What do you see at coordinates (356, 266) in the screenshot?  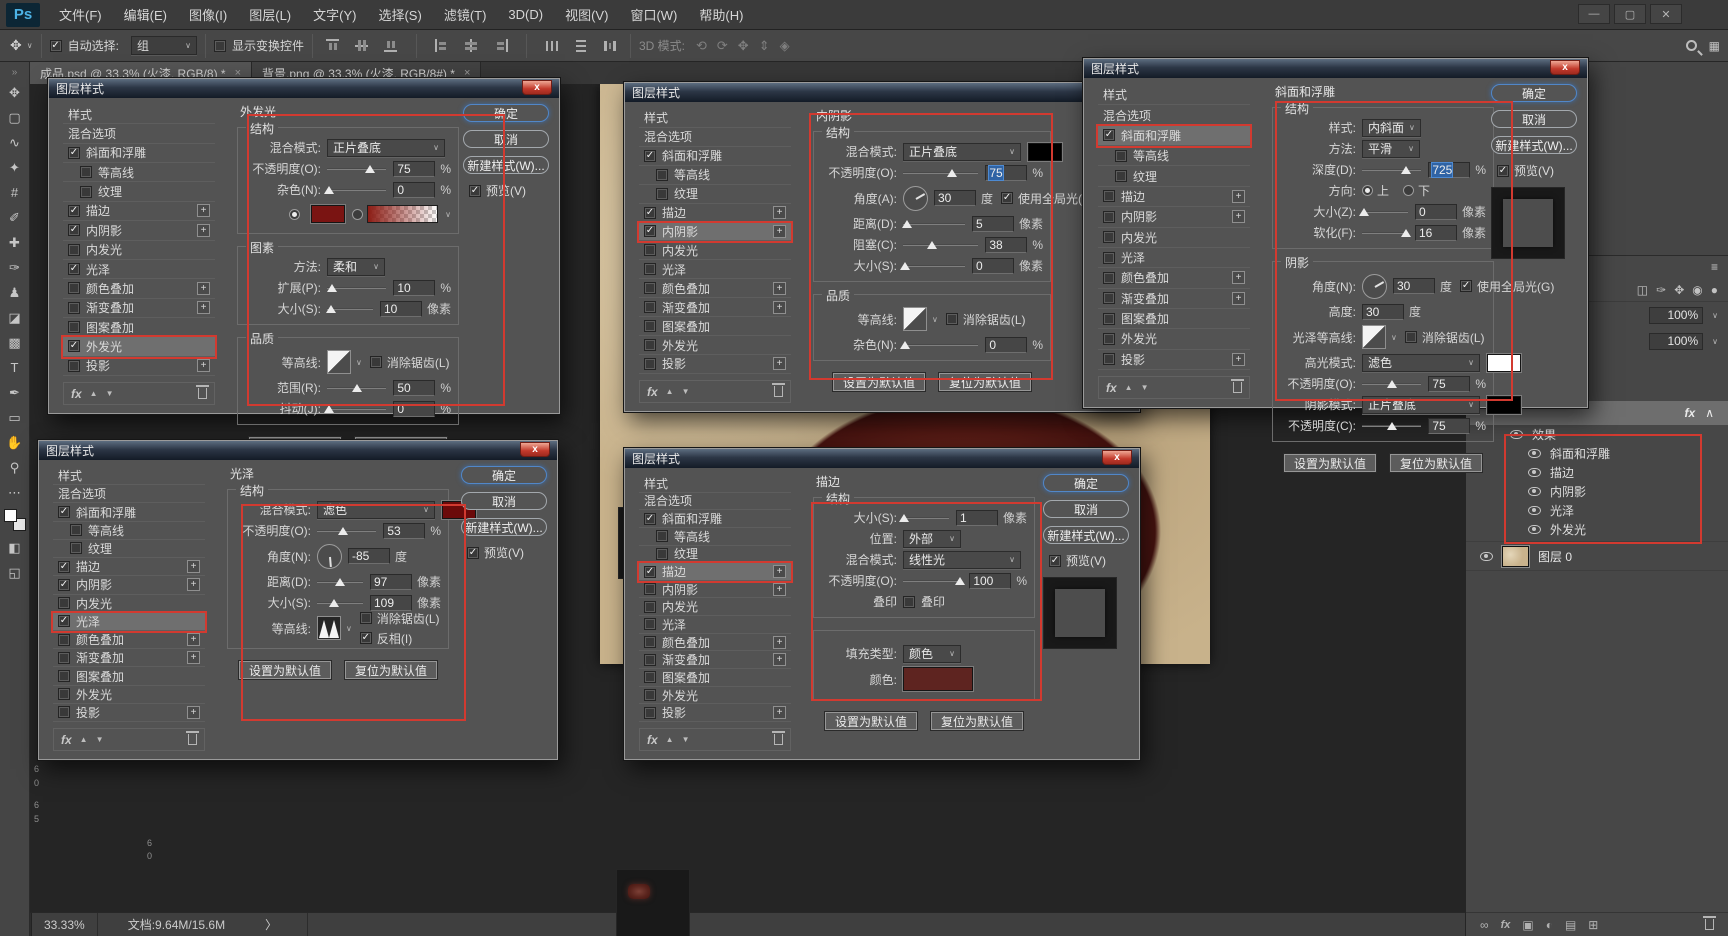 I see `technique-select: 柔和 ∨` at bounding box center [356, 266].